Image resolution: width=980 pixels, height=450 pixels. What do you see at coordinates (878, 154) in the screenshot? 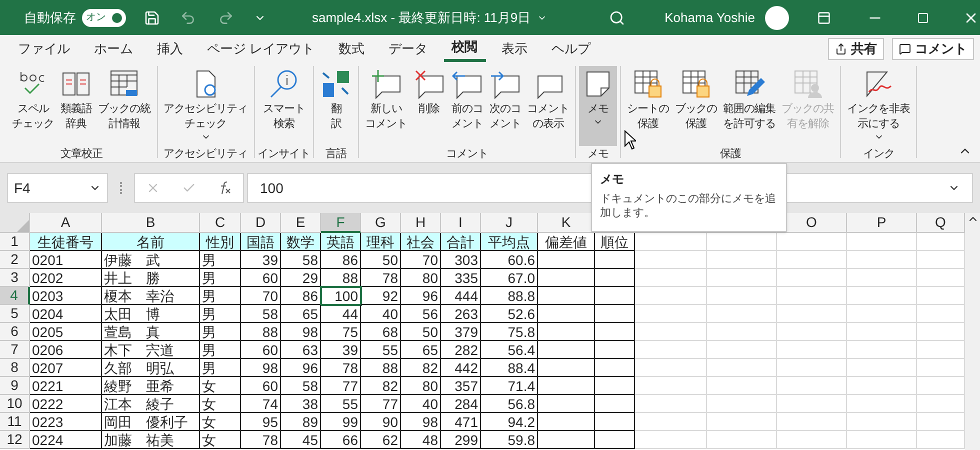
I see `group-label: インク` at bounding box center [878, 154].